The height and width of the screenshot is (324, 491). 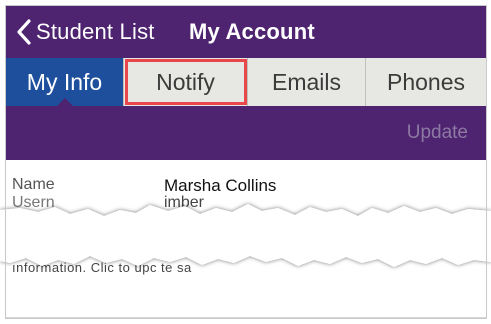 I want to click on back-button-label: Student List, so click(x=95, y=31).